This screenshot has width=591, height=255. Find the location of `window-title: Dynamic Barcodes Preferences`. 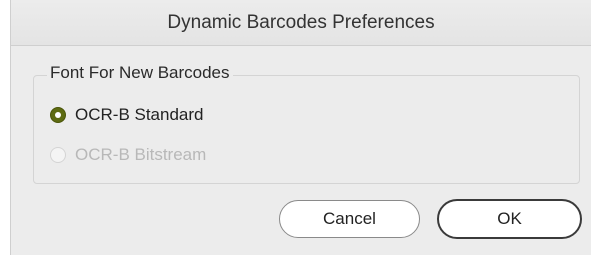

window-title: Dynamic Barcodes Preferences is located at coordinates (301, 22).